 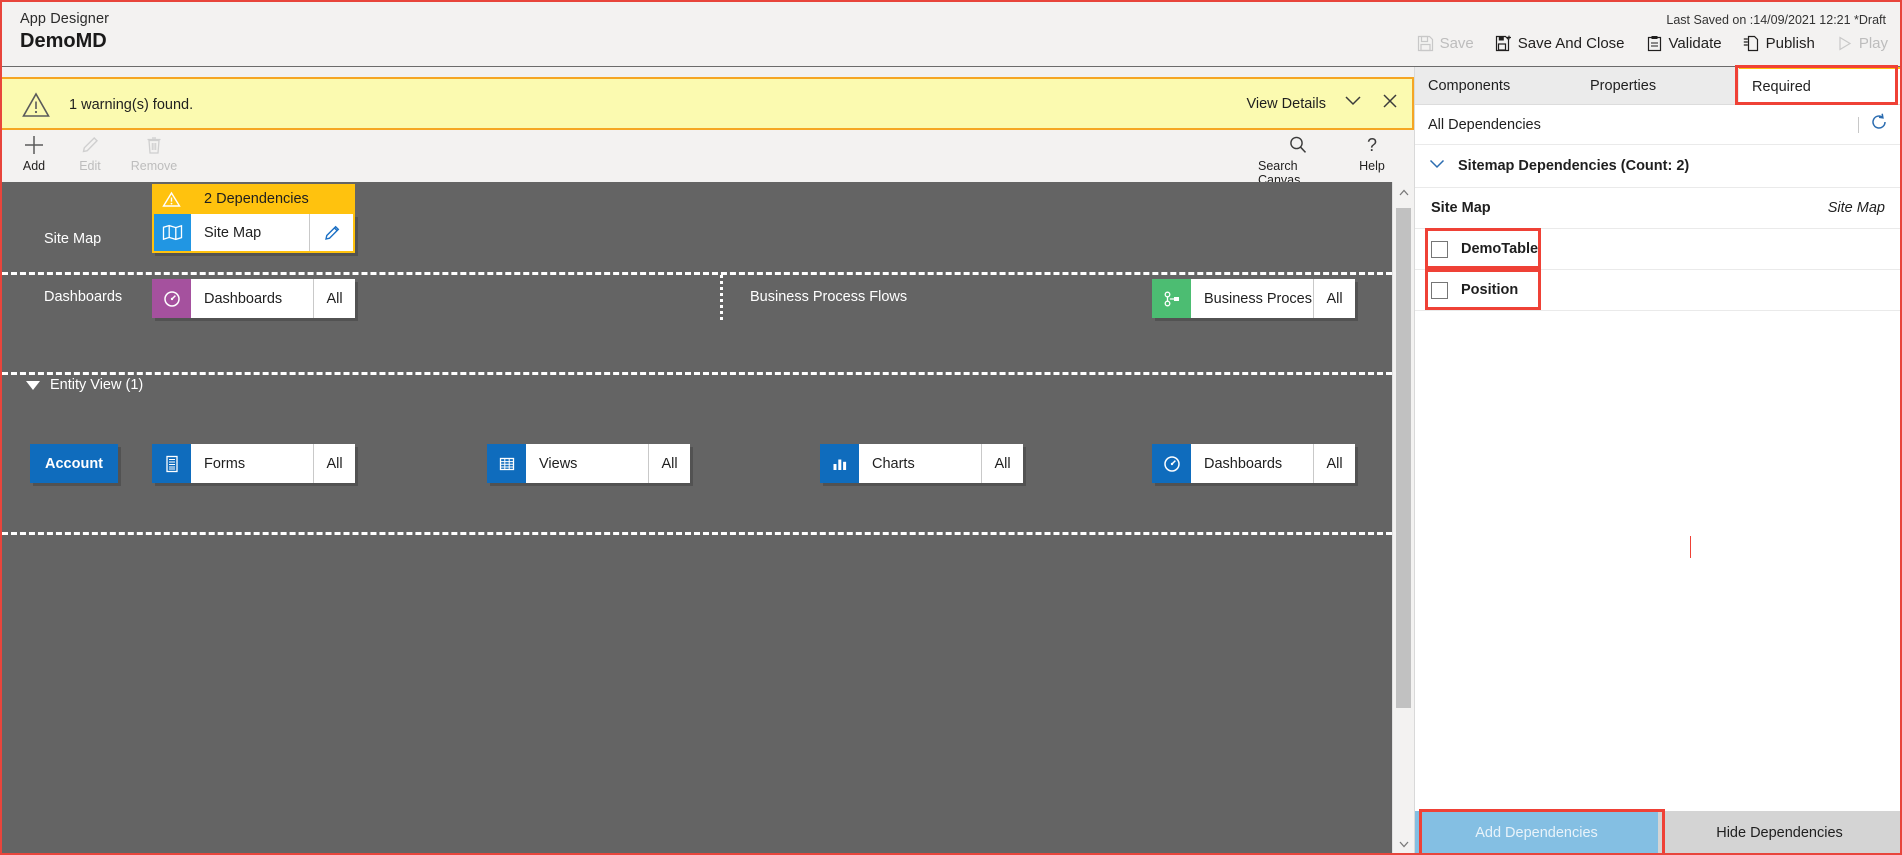 I want to click on tab-components-label: Components, so click(x=1469, y=85).